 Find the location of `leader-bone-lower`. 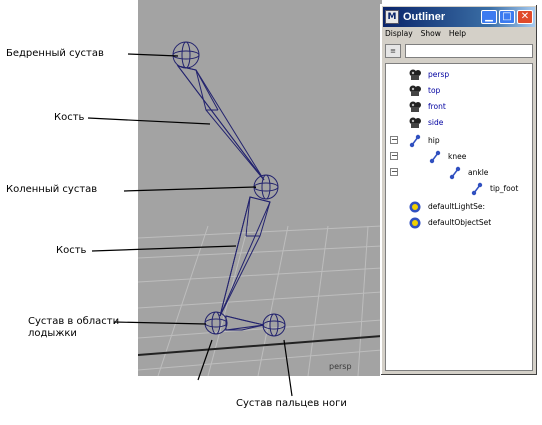

leader-bone-lower is located at coordinates (164, 248).